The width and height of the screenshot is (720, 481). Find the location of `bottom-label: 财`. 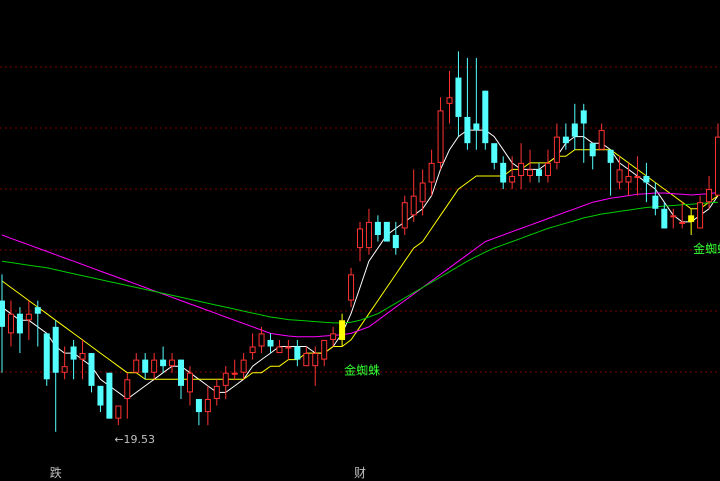

bottom-label: 财 is located at coordinates (360, 473).